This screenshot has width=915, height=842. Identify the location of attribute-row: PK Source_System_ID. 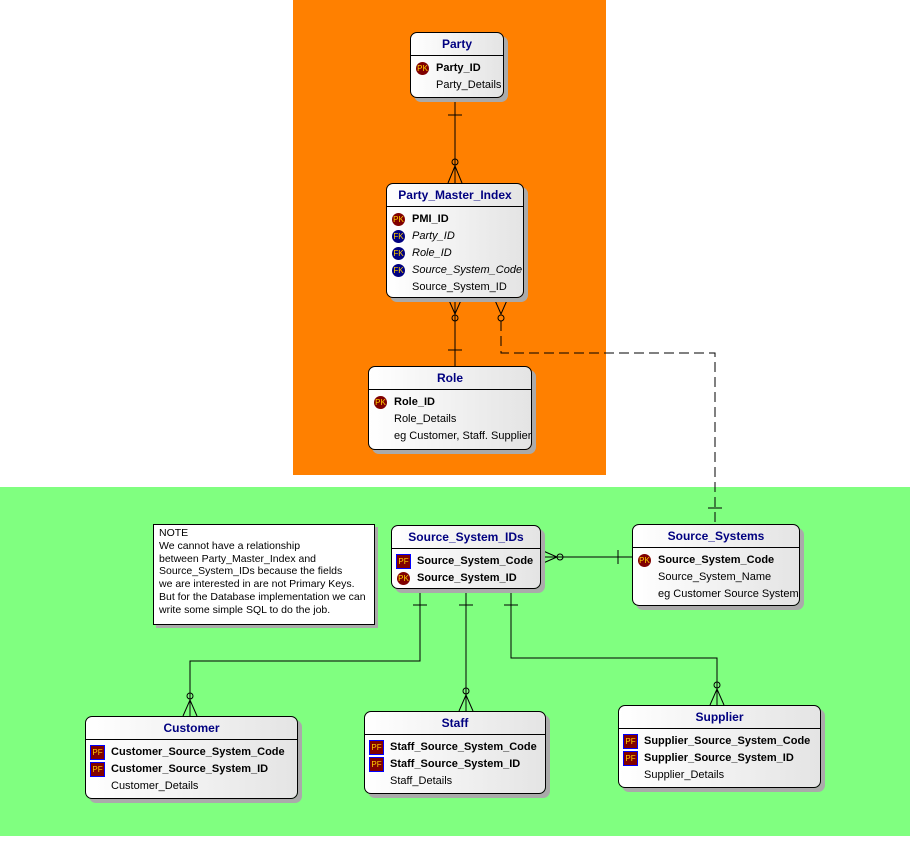
(466, 578).